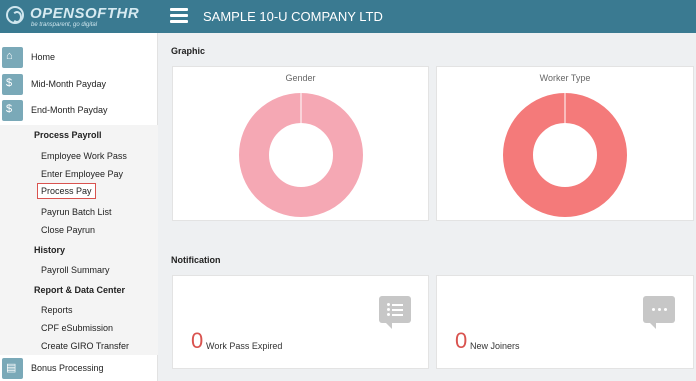 The image size is (696, 381). I want to click on home-icon: ⌂, so click(12, 57).